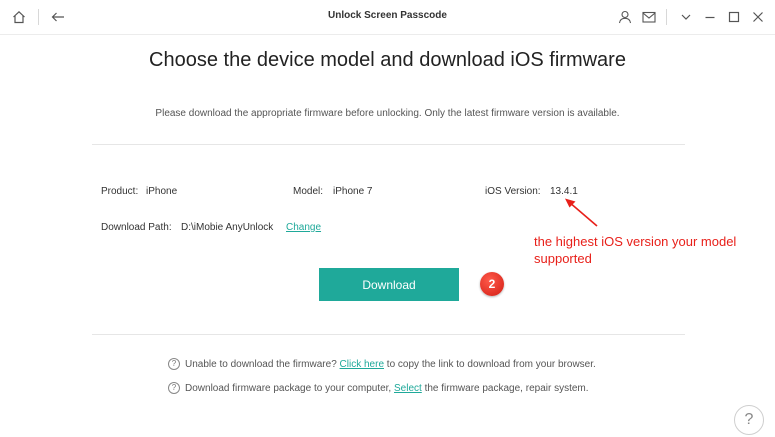  What do you see at coordinates (666, 17) in the screenshot?
I see `title-bar-divider-right` at bounding box center [666, 17].